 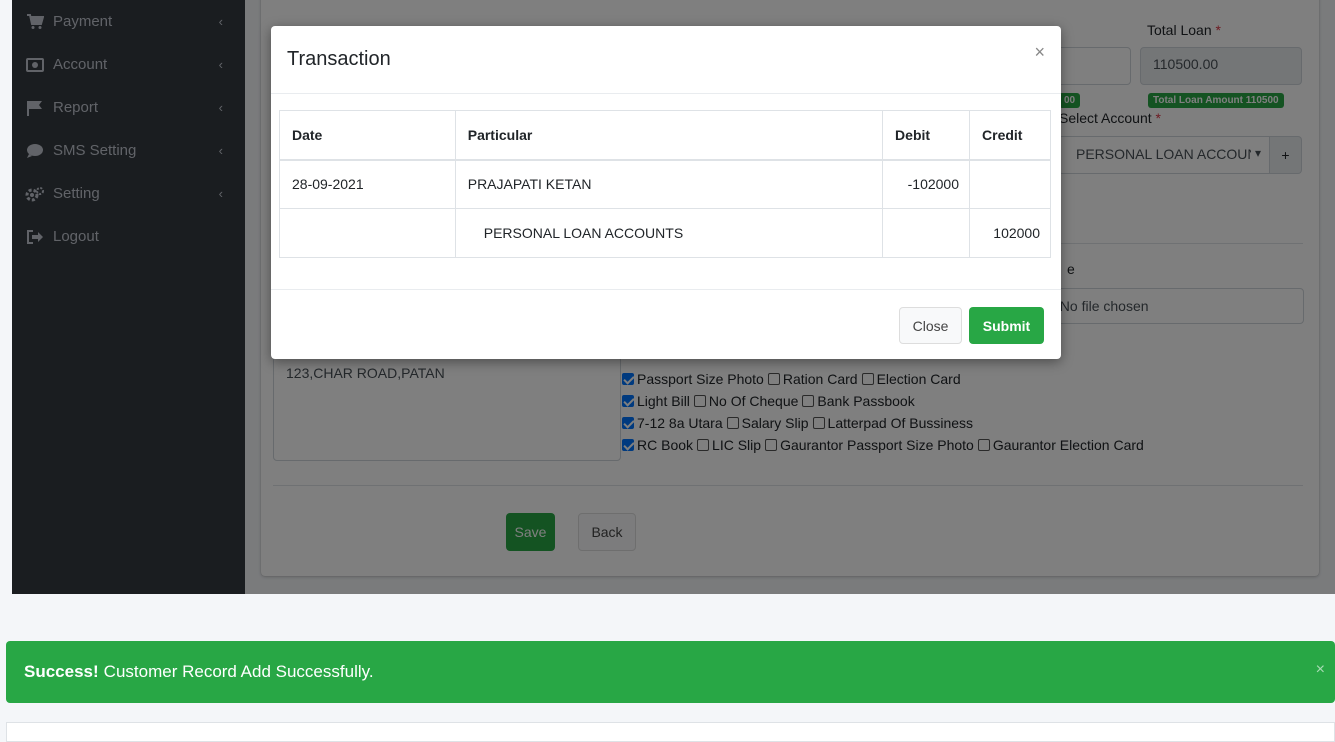 What do you see at coordinates (1006, 325) in the screenshot?
I see `submit-button: Submit` at bounding box center [1006, 325].